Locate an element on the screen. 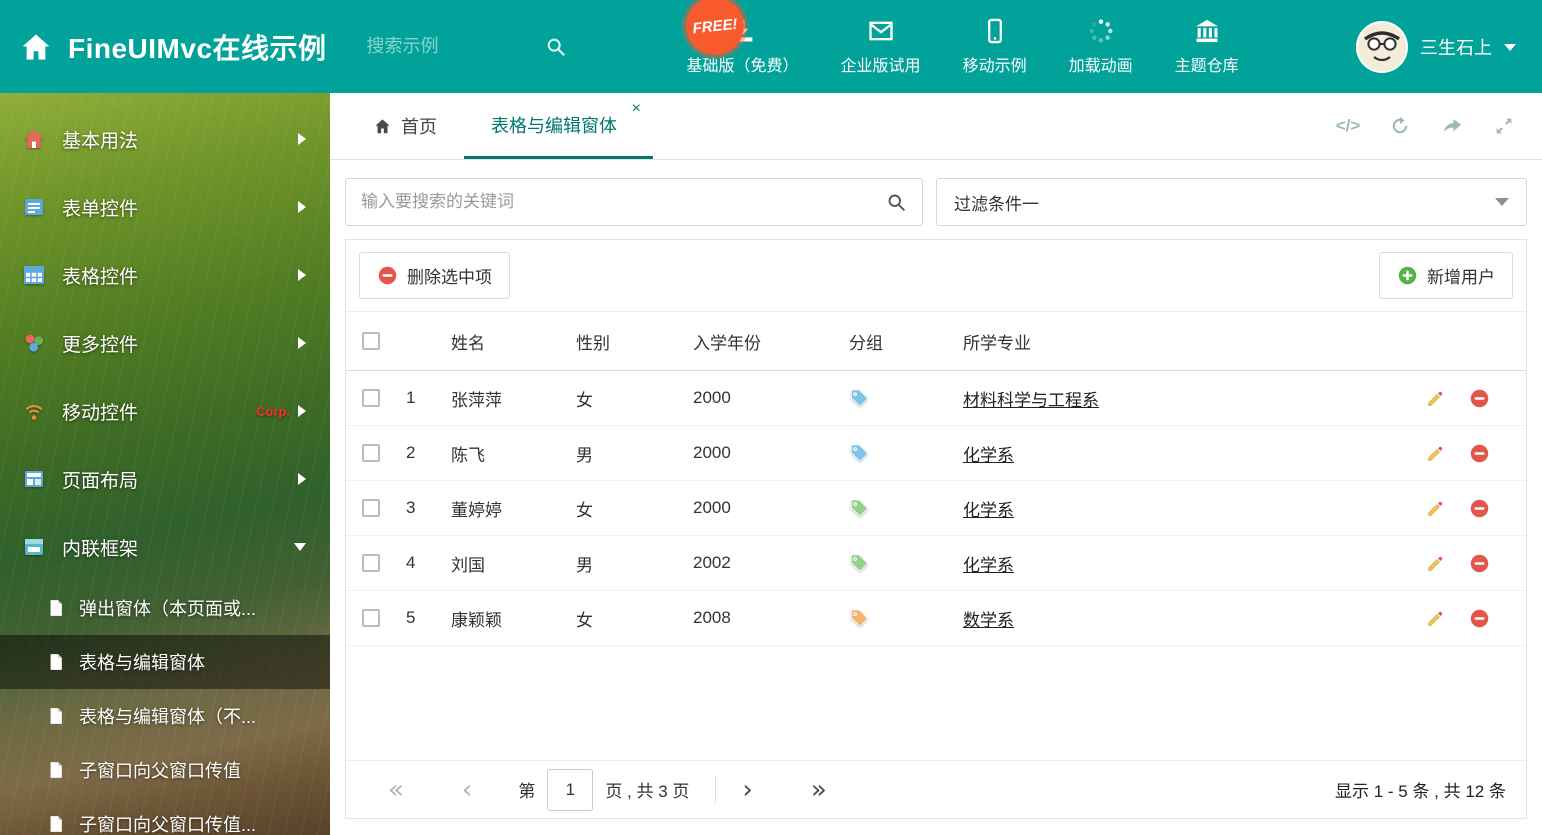 The height and width of the screenshot is (835, 1542). next-page-button: › is located at coordinates (747, 790).